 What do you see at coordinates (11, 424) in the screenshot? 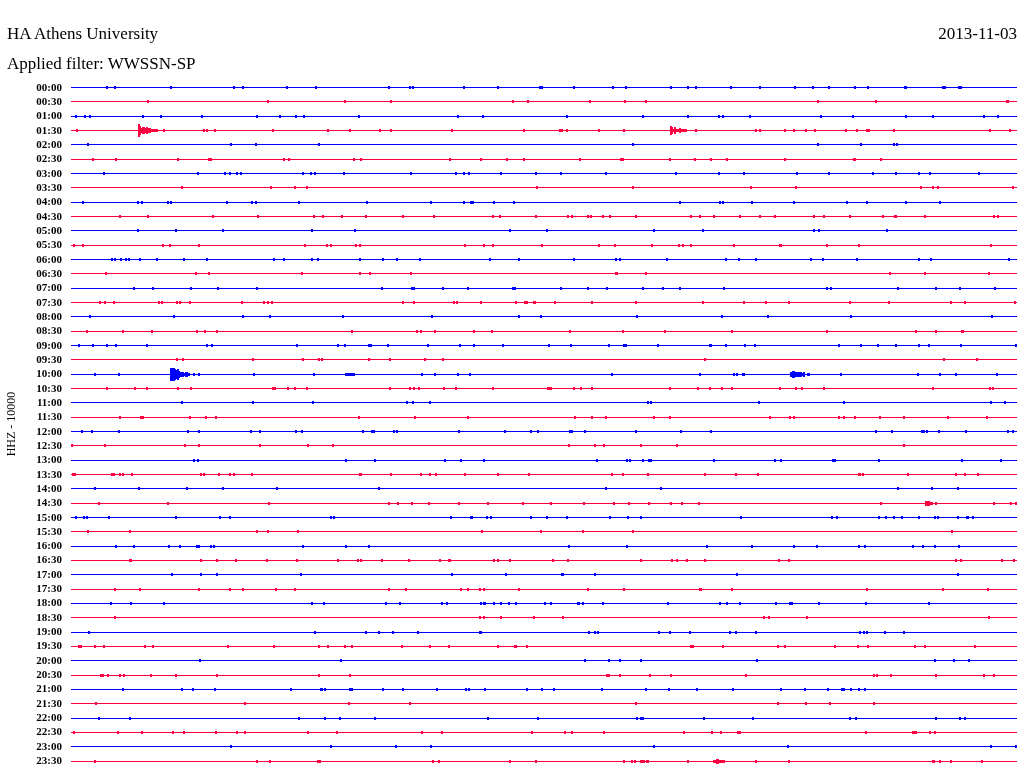
I see `channel-label: HHZ - 10000` at bounding box center [11, 424].